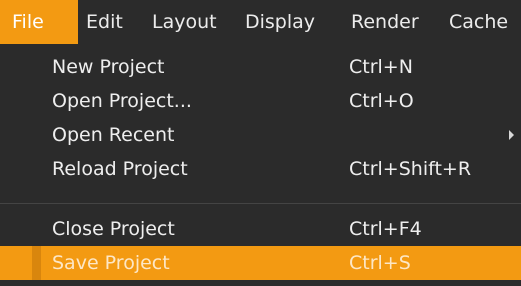  I want to click on menu-item-shortcut: Ctrl+S, so click(380, 263).